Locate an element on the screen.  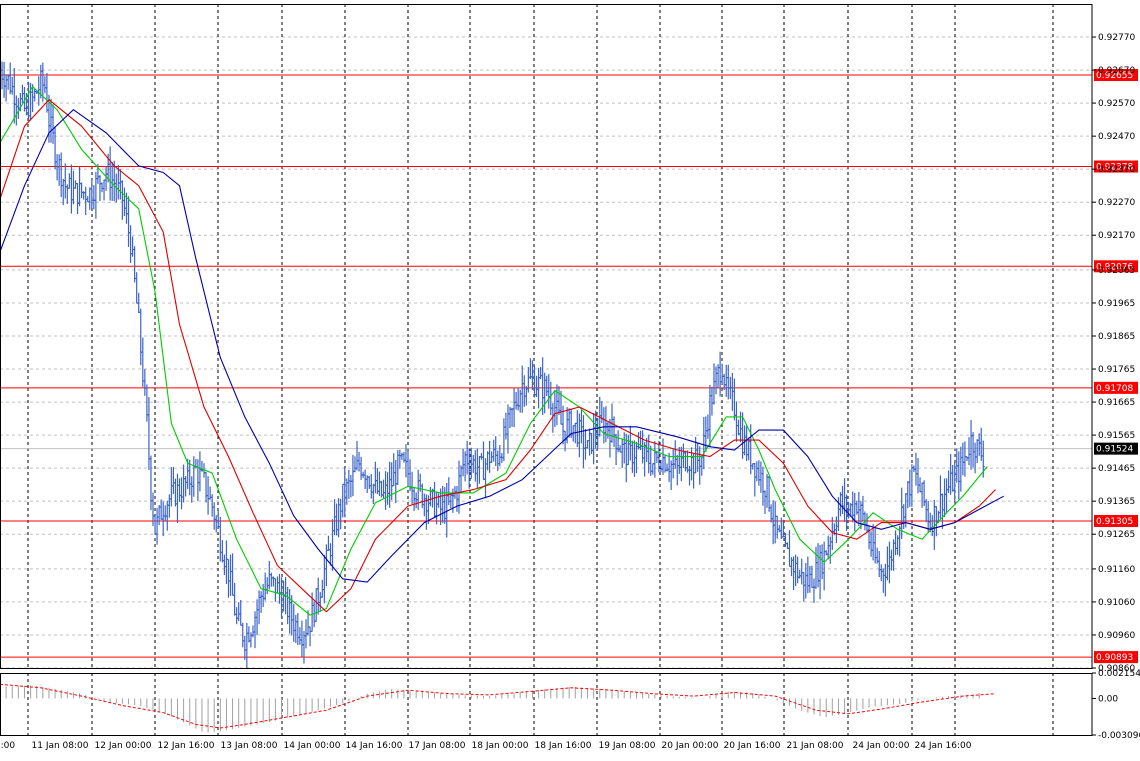
oscillator-panel-frame is located at coordinates (546, 704).